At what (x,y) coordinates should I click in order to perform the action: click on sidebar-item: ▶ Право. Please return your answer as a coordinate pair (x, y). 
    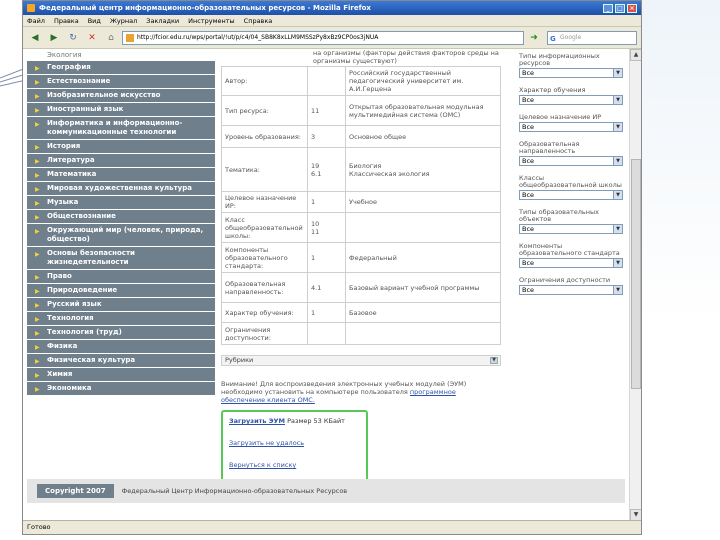
    Looking at the image, I should click on (121, 277).